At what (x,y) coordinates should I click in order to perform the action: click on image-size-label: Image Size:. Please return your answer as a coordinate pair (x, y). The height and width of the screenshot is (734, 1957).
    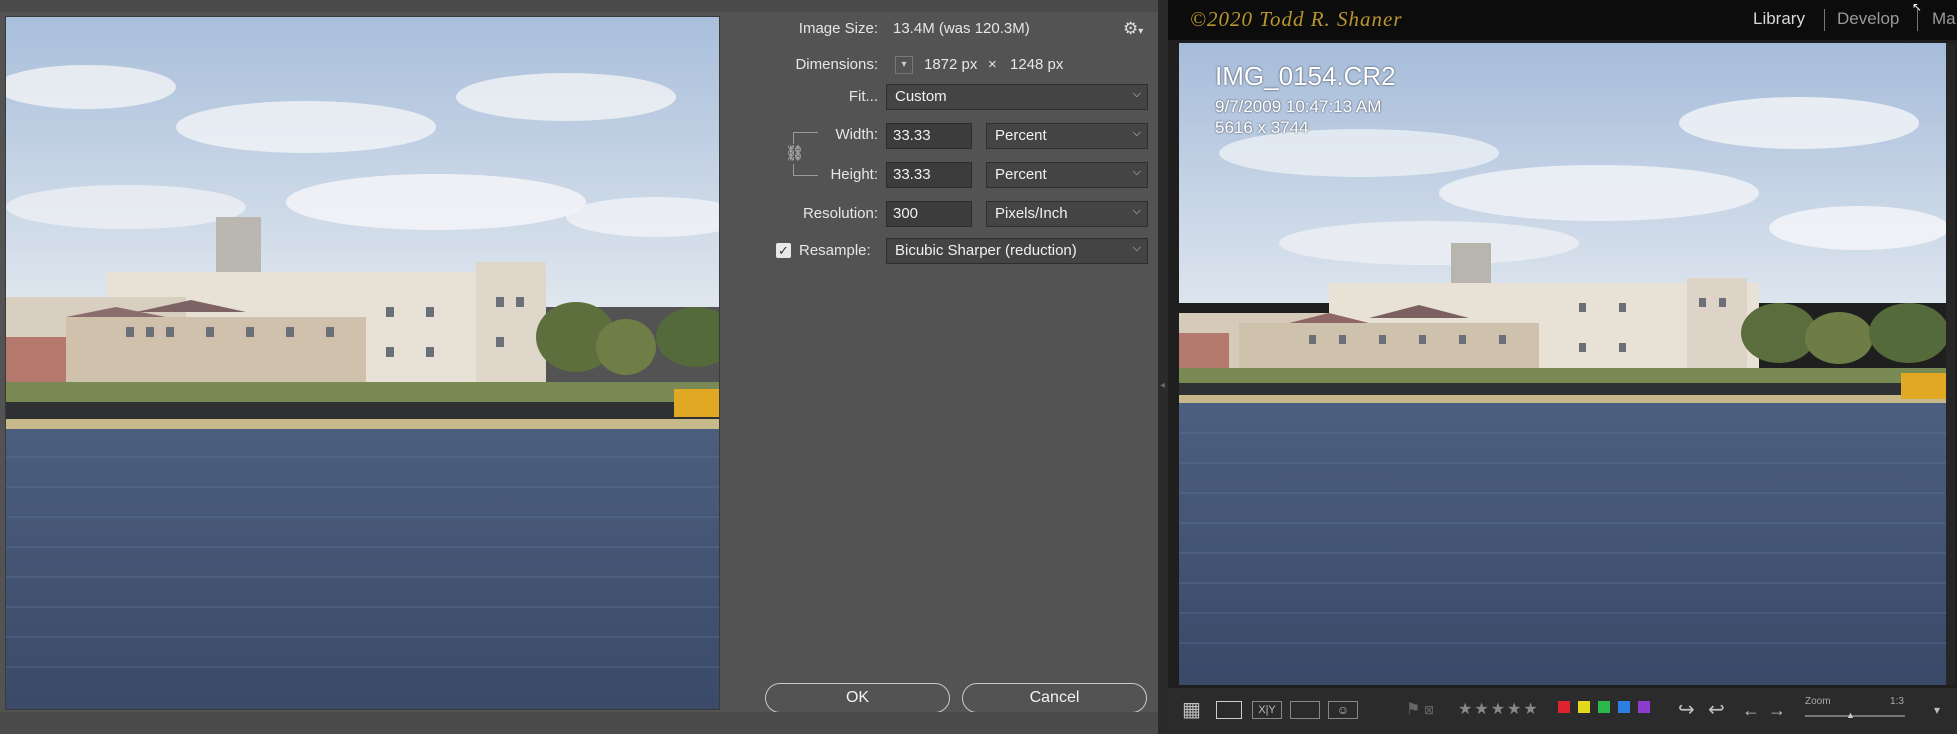
    Looking at the image, I should click on (838, 28).